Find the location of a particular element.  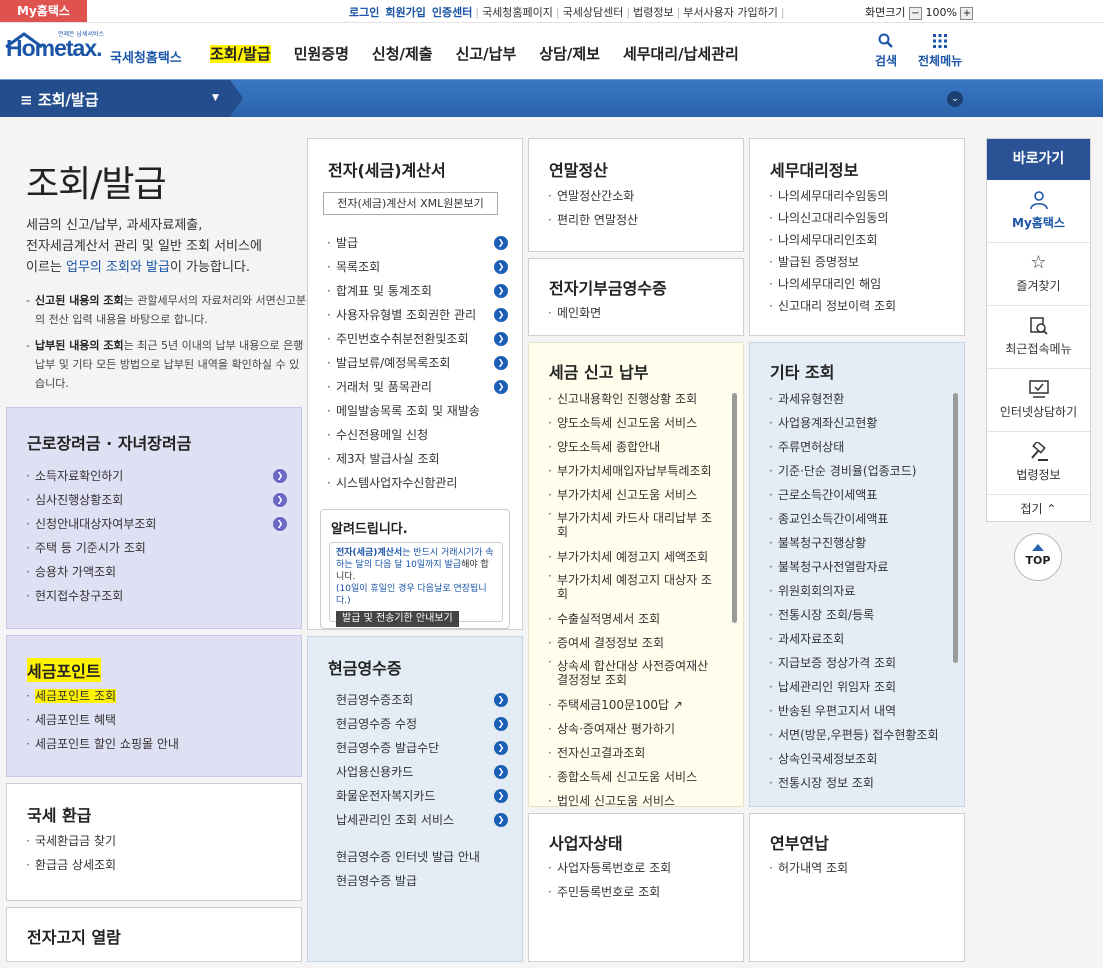

menu-item: 부가가치세 예정고지 세액조회 is located at coordinates (635, 557).